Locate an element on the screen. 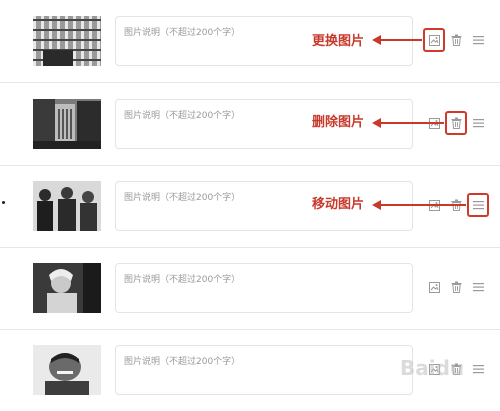 Image resolution: width=500 pixels, height=411 pixels. annotation-label: 更换图片 is located at coordinates (338, 41).